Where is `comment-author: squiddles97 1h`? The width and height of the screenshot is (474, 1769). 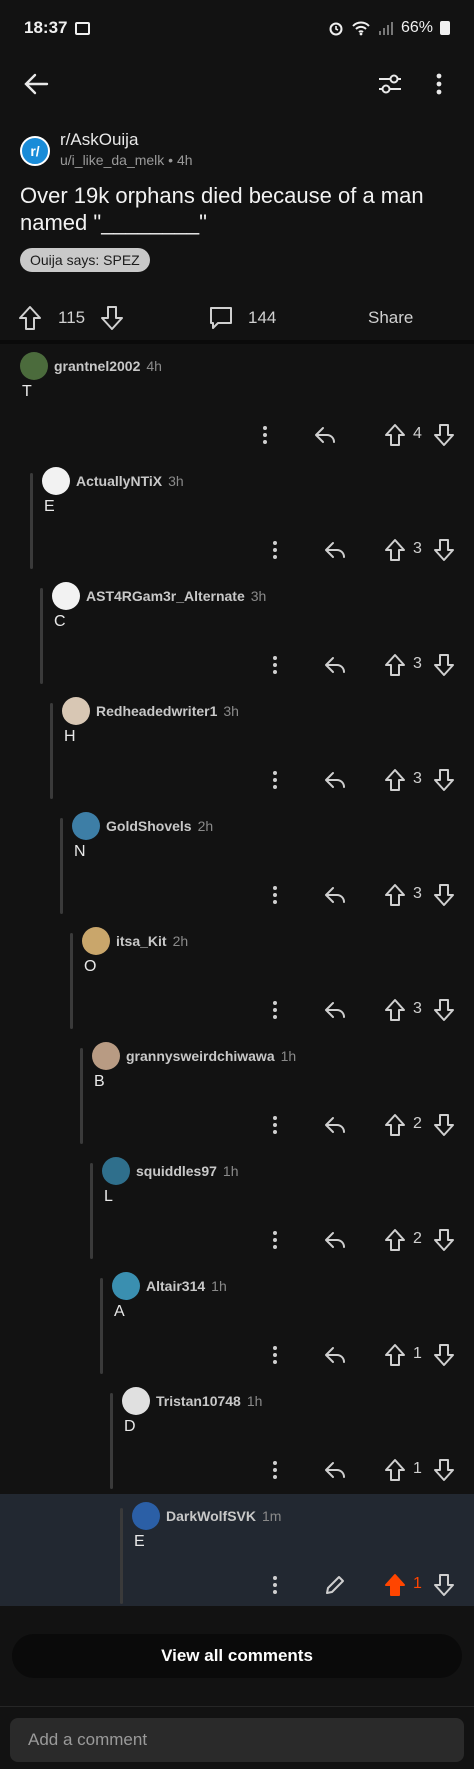
comment-author: squiddles97 1h is located at coordinates (187, 1171).